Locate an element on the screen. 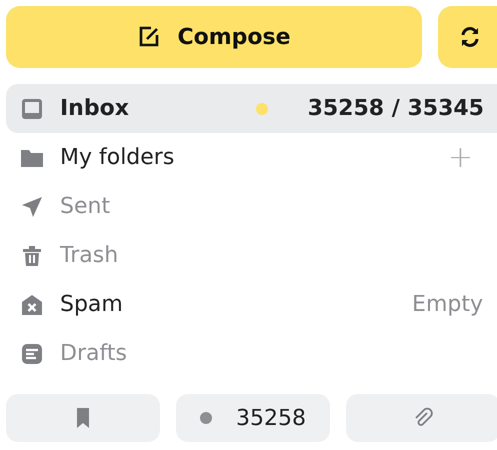 Image resolution: width=497 pixels, height=450 pixels. unread-filter-button: 35258 is located at coordinates (253, 418).